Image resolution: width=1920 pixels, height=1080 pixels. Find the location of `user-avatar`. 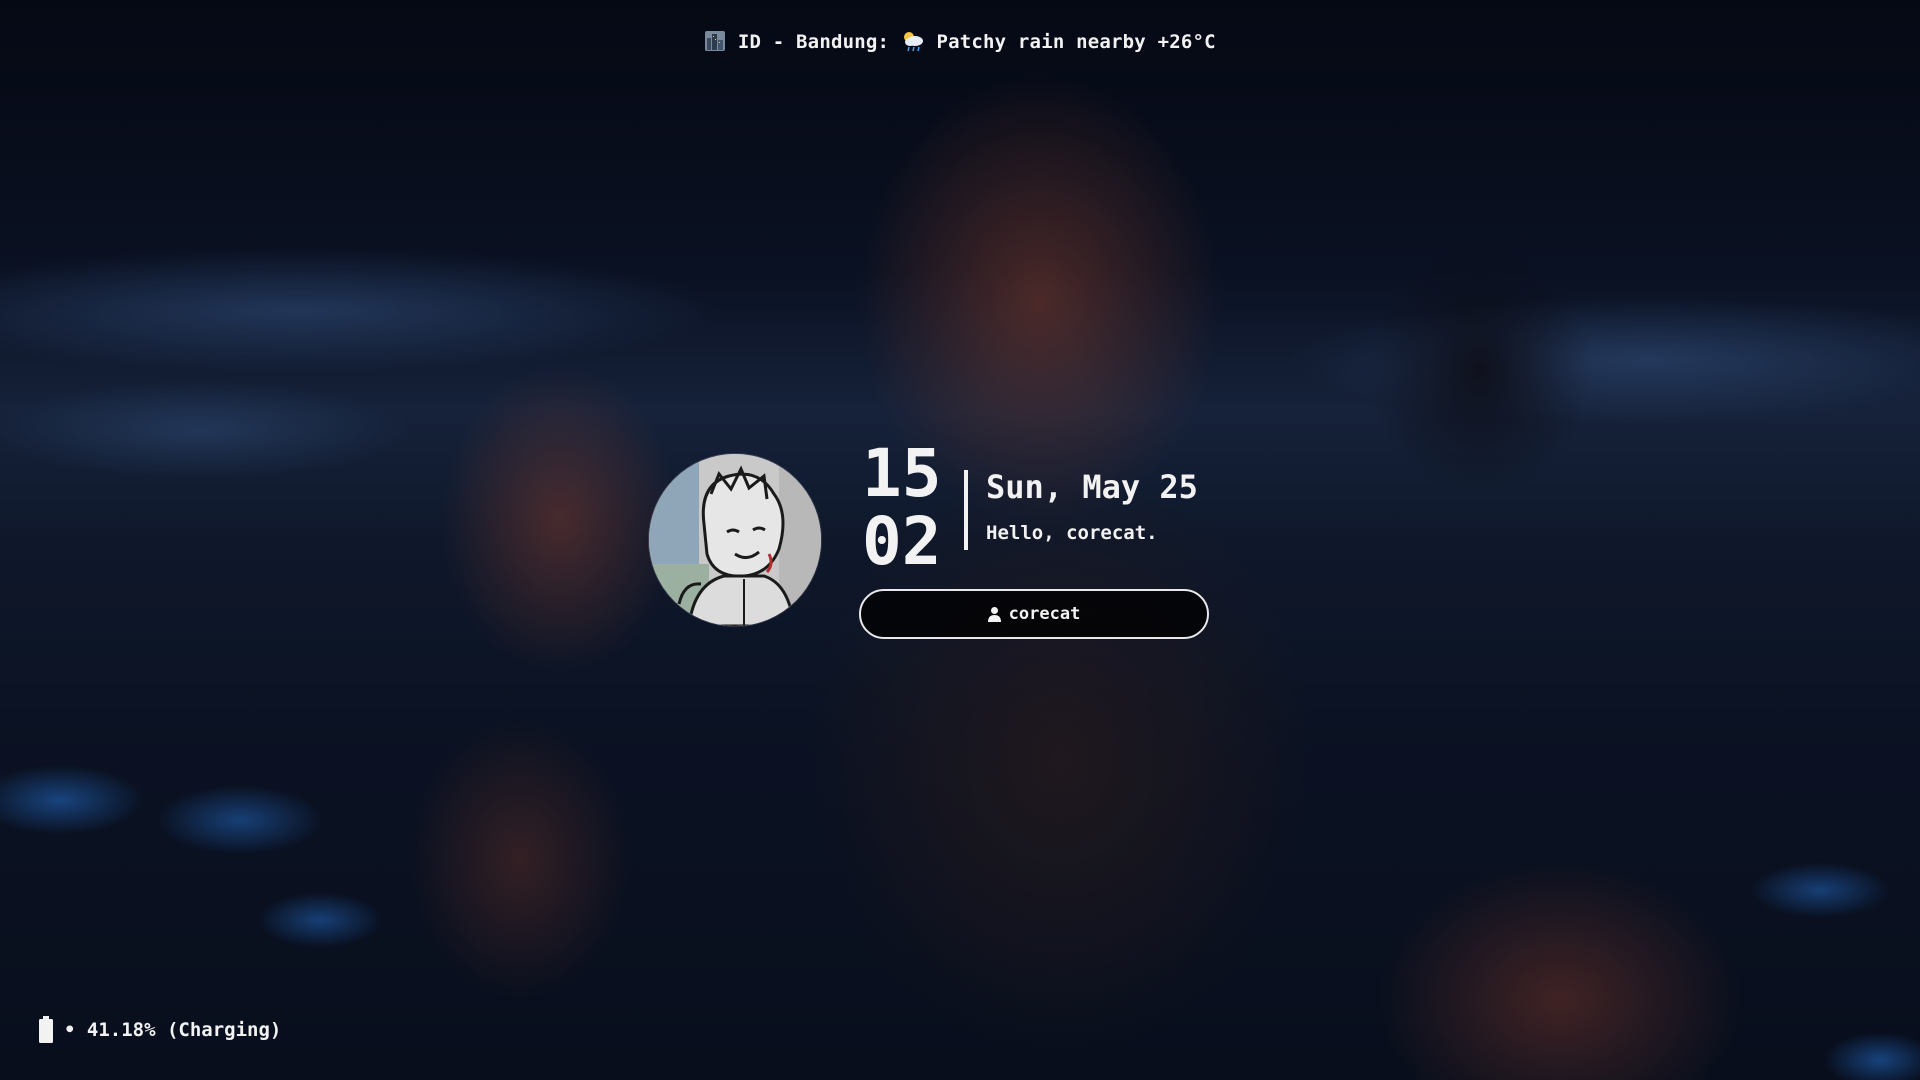

user-avatar is located at coordinates (735, 540).